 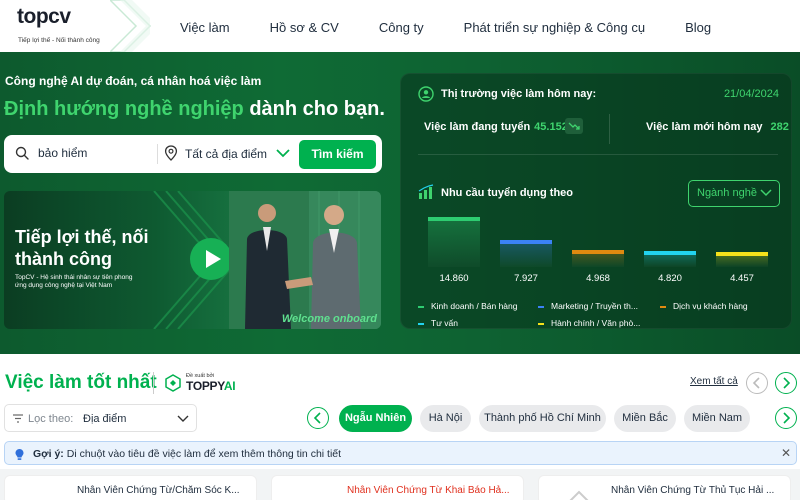 I want to click on best-jobs-title: Việc làm tốt nhất, so click(x=81, y=382).